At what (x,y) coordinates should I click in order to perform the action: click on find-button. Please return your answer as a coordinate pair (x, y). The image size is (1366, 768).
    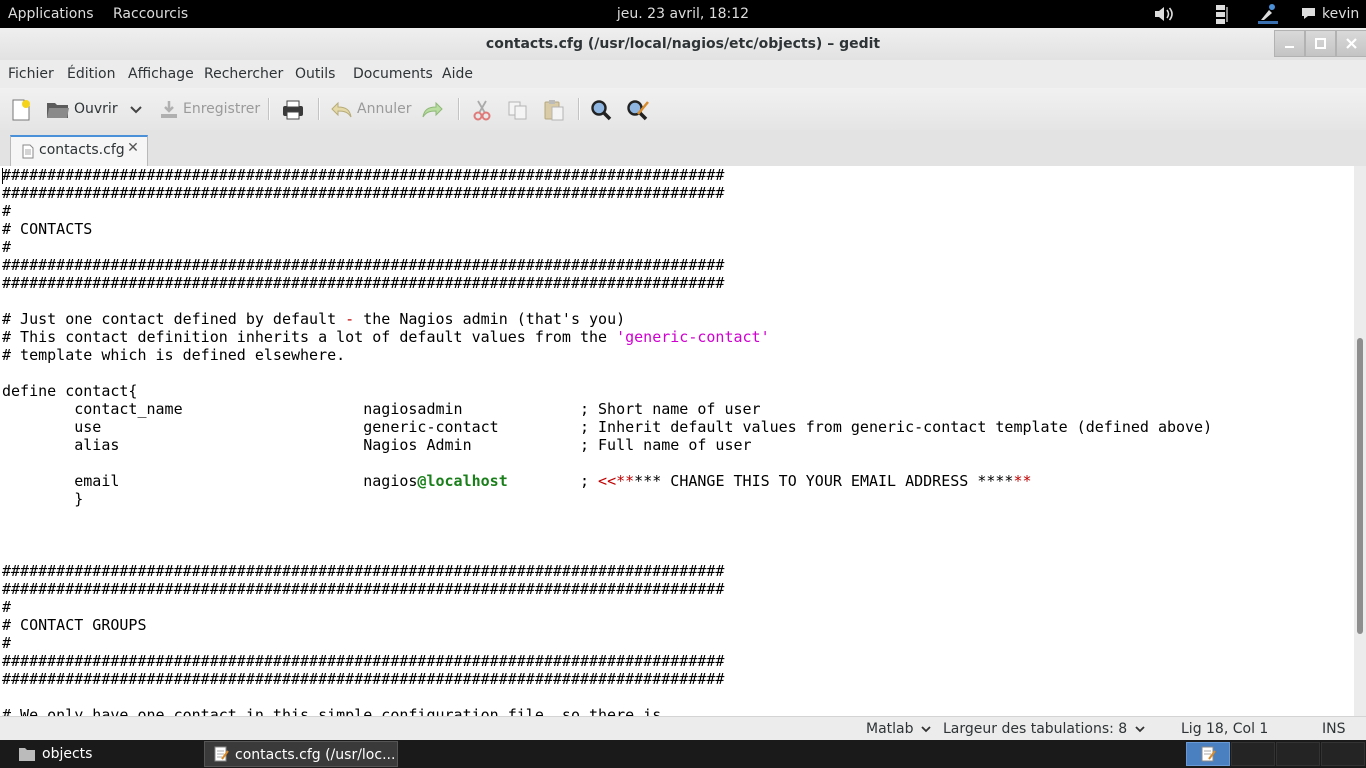
    Looking at the image, I should click on (602, 109).